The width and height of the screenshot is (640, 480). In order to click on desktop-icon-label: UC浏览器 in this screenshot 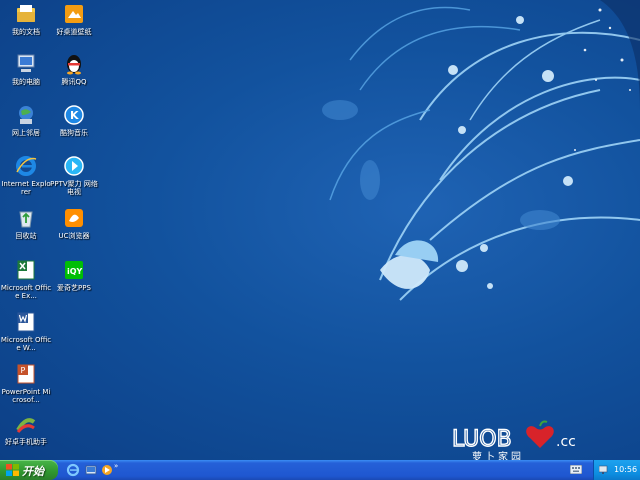, I will do `click(74, 236)`.